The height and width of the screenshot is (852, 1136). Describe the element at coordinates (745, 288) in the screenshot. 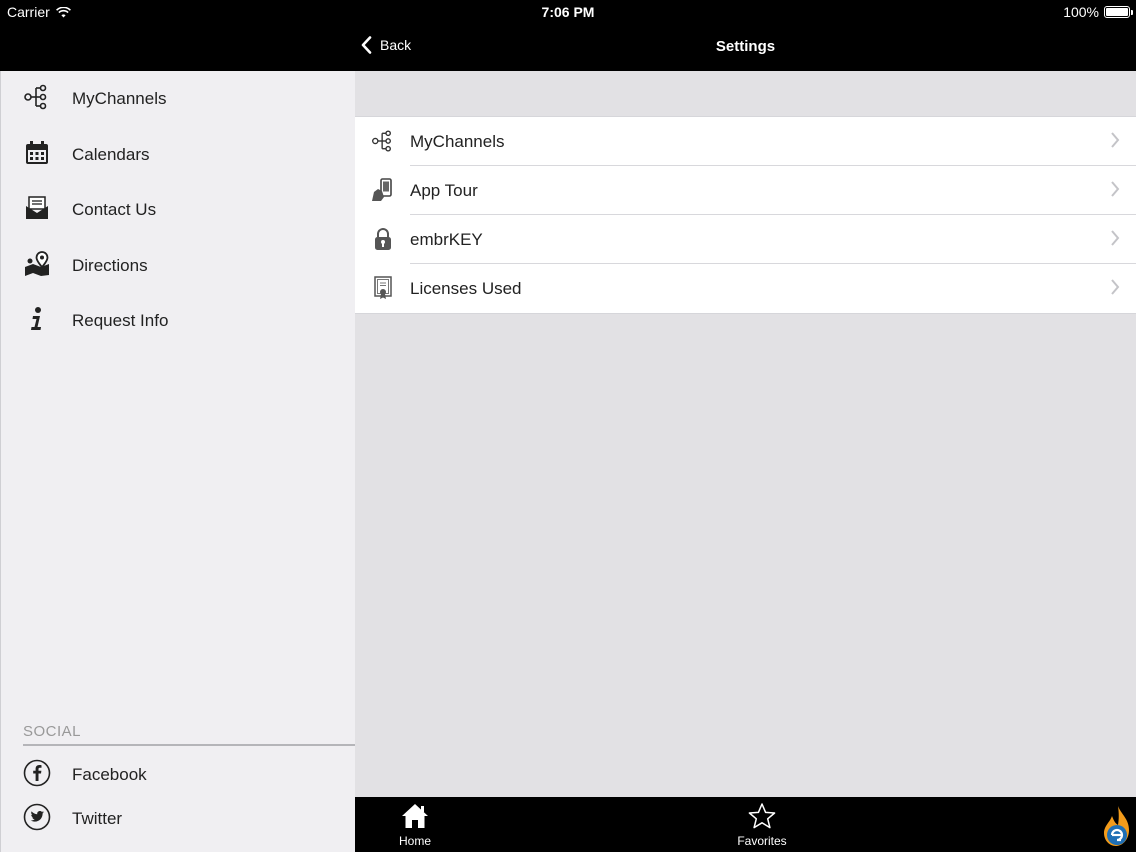

I see `settings-row-licenses-used: Licenses Used` at that location.